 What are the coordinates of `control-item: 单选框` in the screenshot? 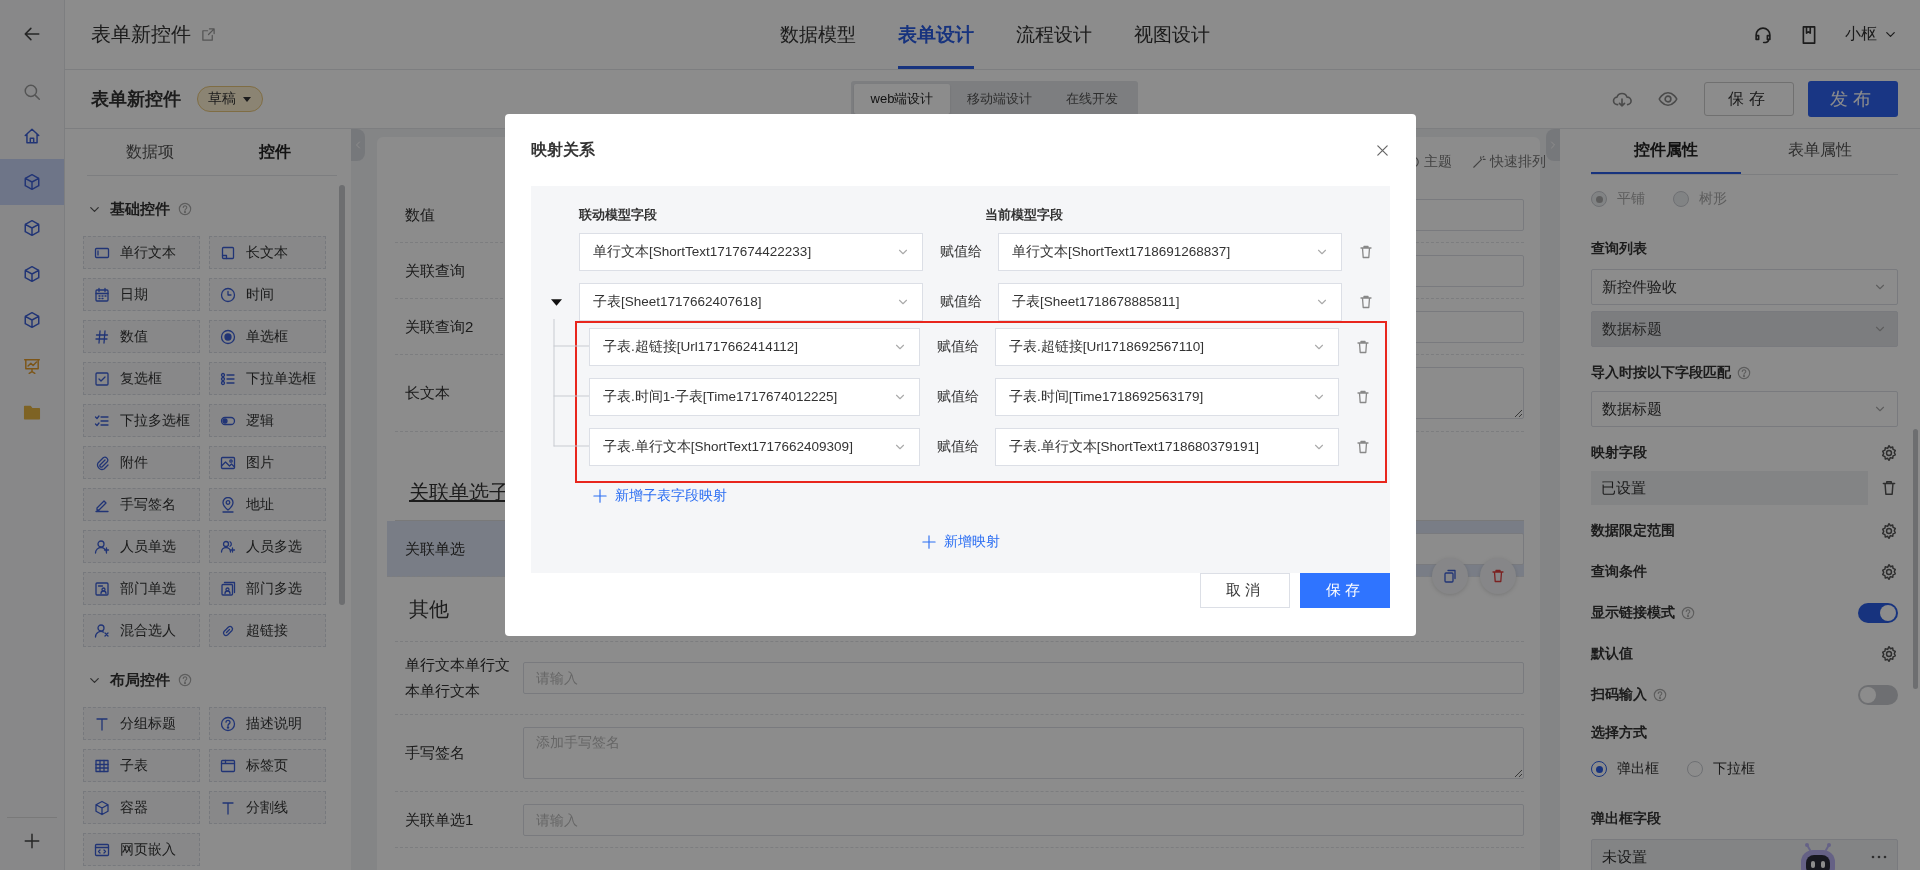 It's located at (267, 336).